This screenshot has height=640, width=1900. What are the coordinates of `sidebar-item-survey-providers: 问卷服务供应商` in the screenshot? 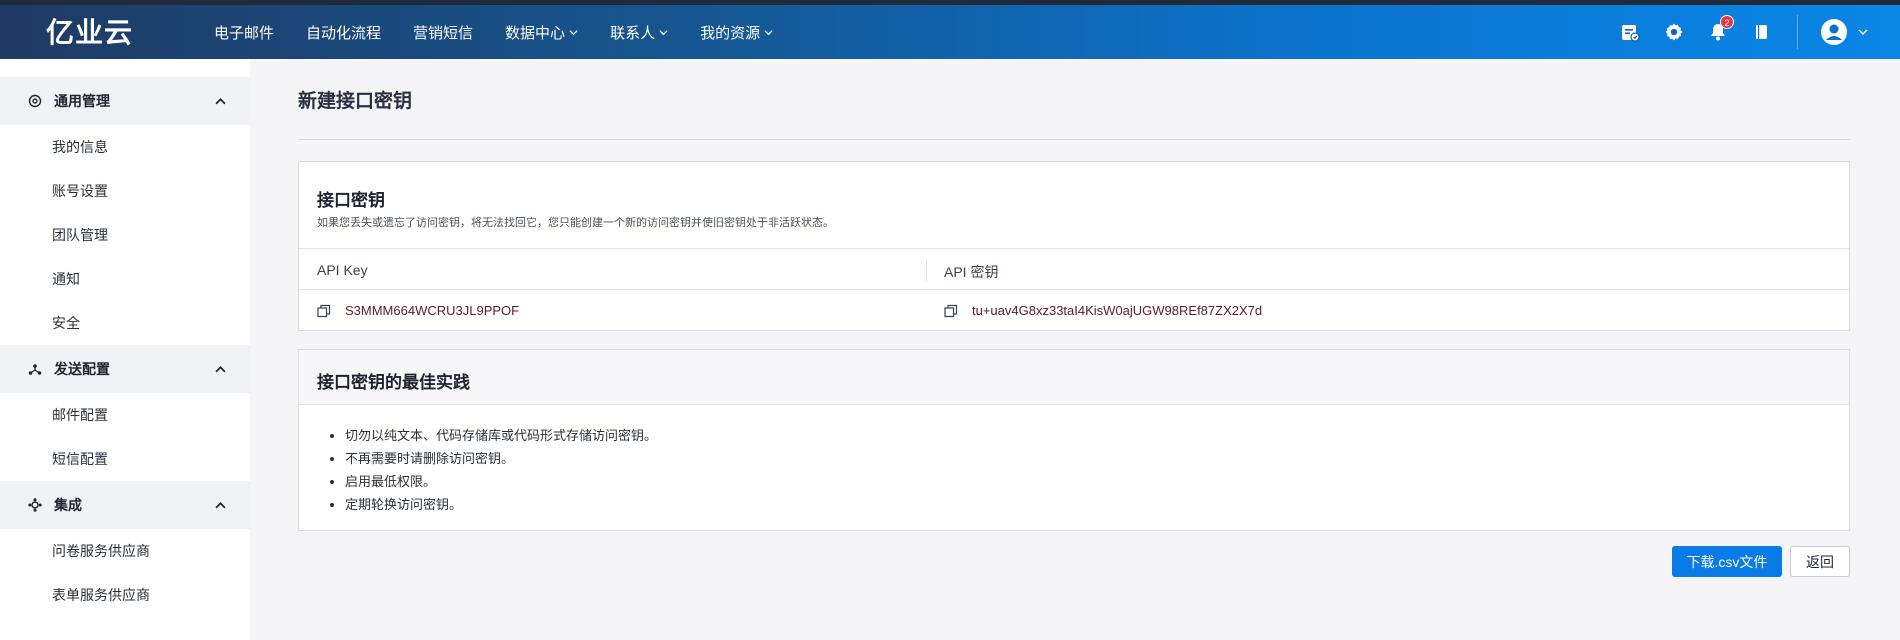 It's located at (125, 551).